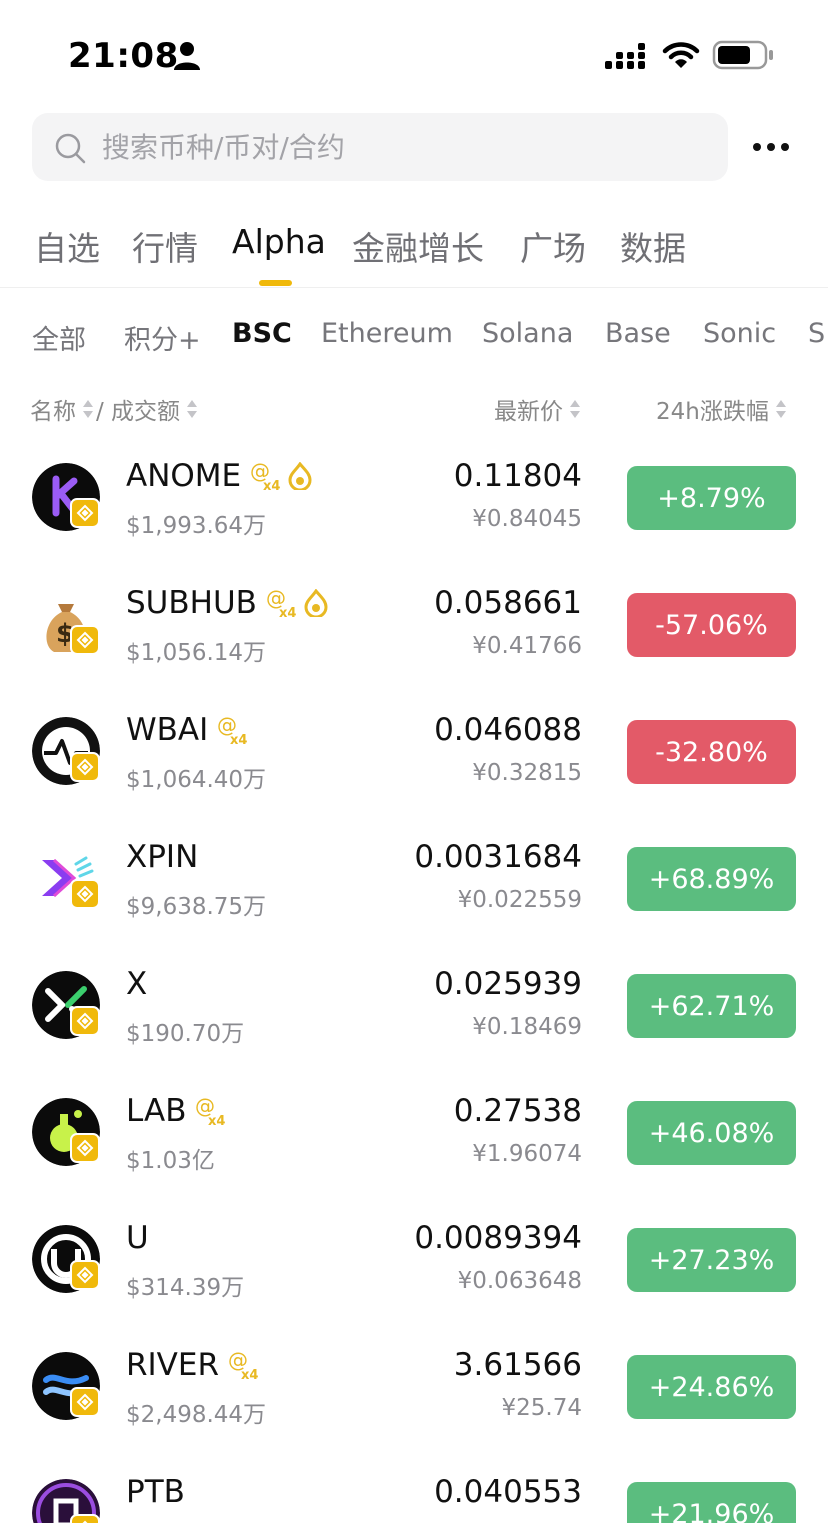  I want to click on subtab-bsc: BSC, so click(262, 333).